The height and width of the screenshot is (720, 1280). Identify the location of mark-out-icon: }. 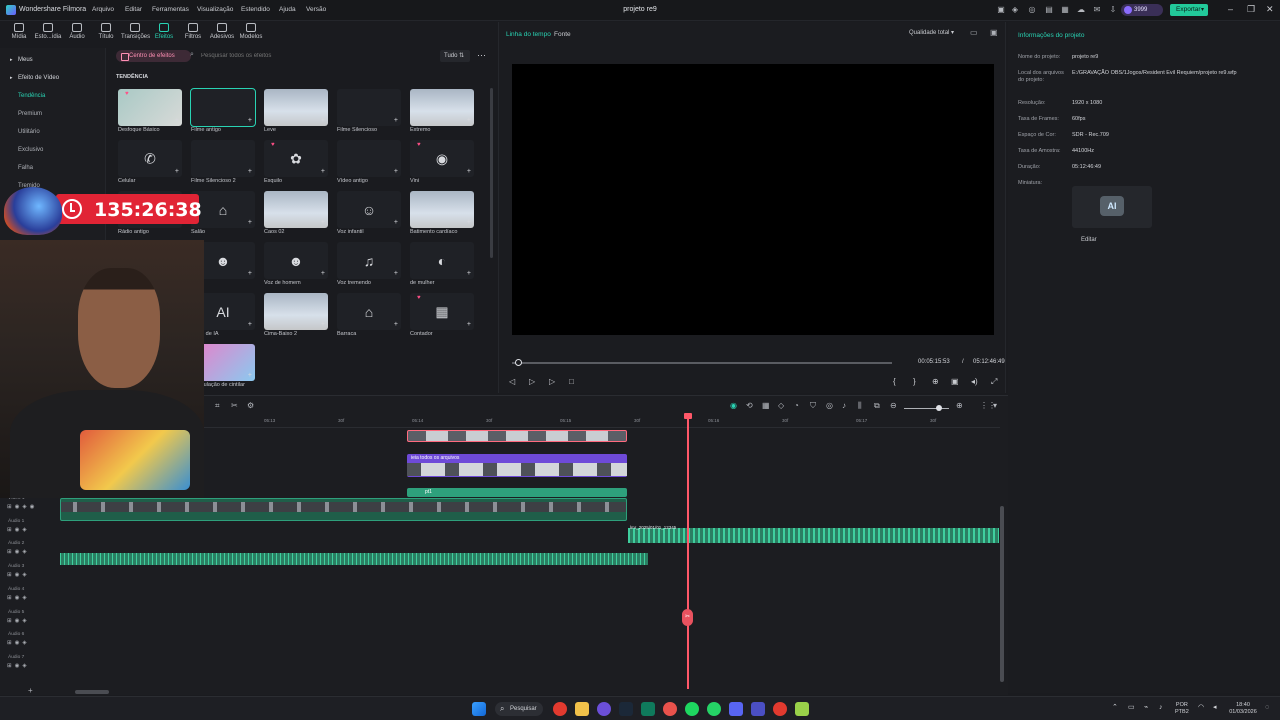
(914, 381).